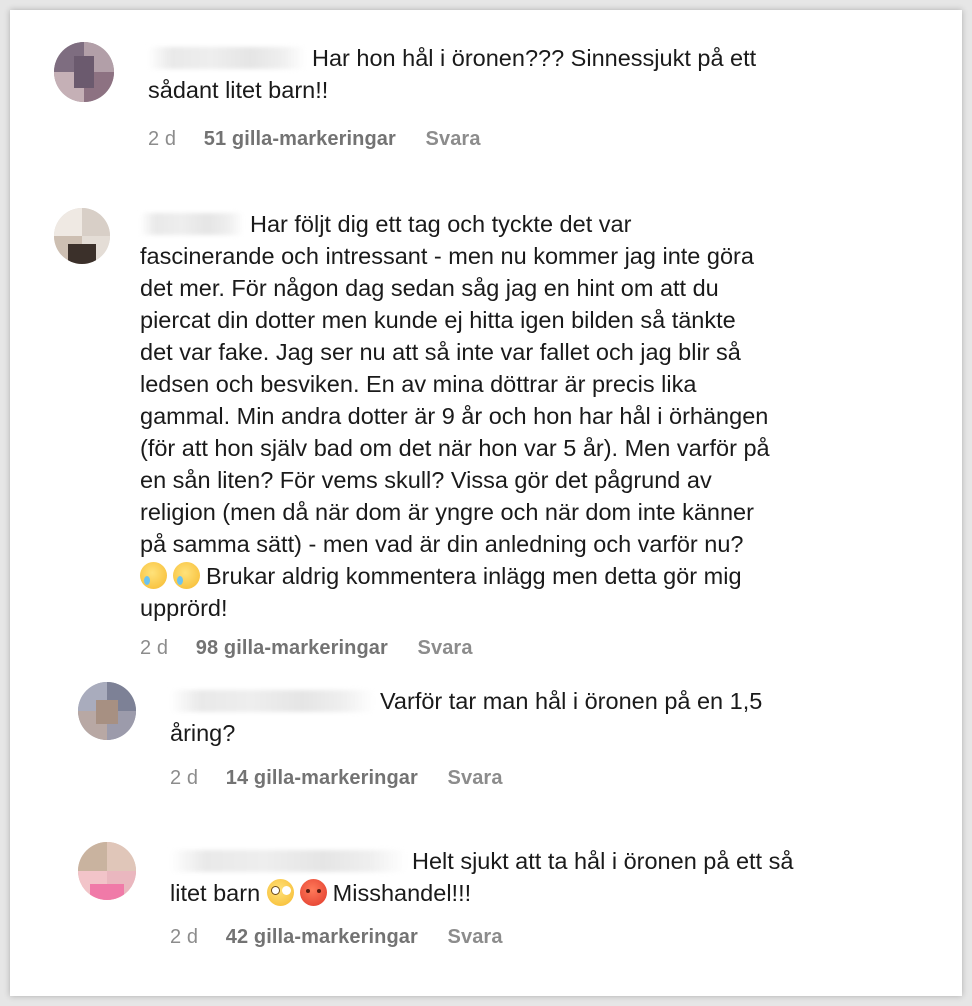 The image size is (972, 1006). I want to click on likes-count: 14 gilla-markeringar, so click(322, 778).